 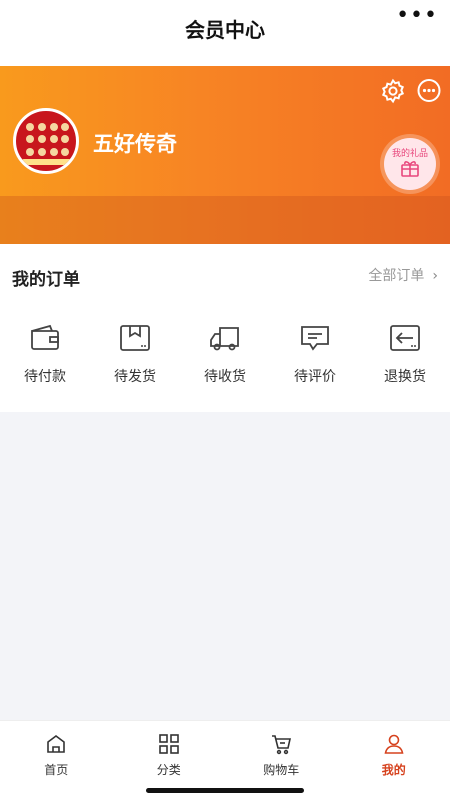 What do you see at coordinates (393, 770) in the screenshot?
I see `tab-mine-label: 我的` at bounding box center [393, 770].